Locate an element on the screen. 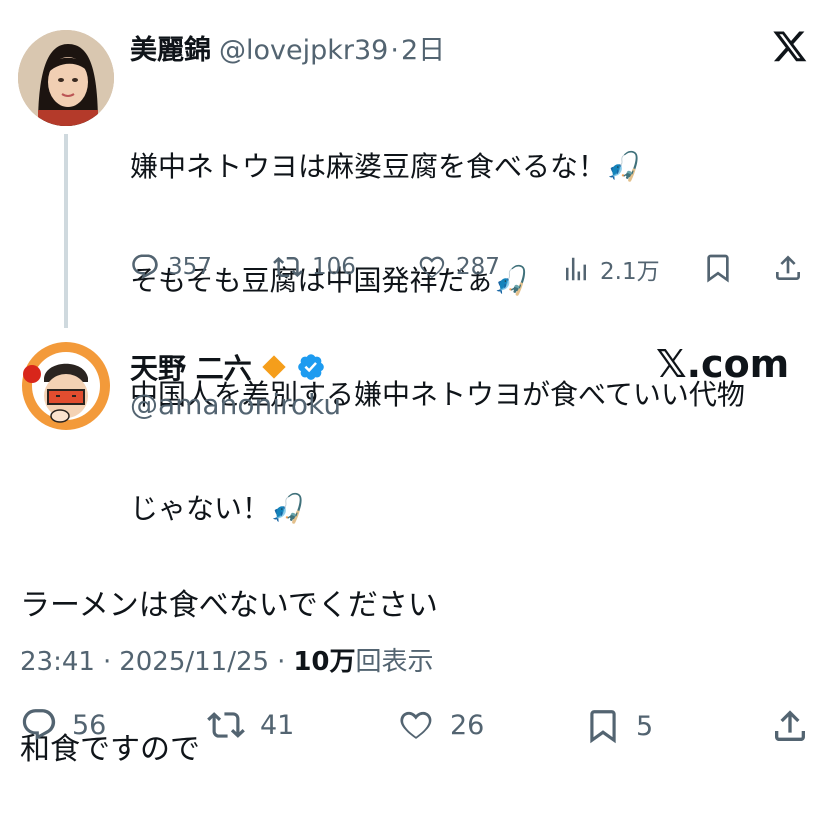  tweet-time-ago: 2日 is located at coordinates (423, 47).